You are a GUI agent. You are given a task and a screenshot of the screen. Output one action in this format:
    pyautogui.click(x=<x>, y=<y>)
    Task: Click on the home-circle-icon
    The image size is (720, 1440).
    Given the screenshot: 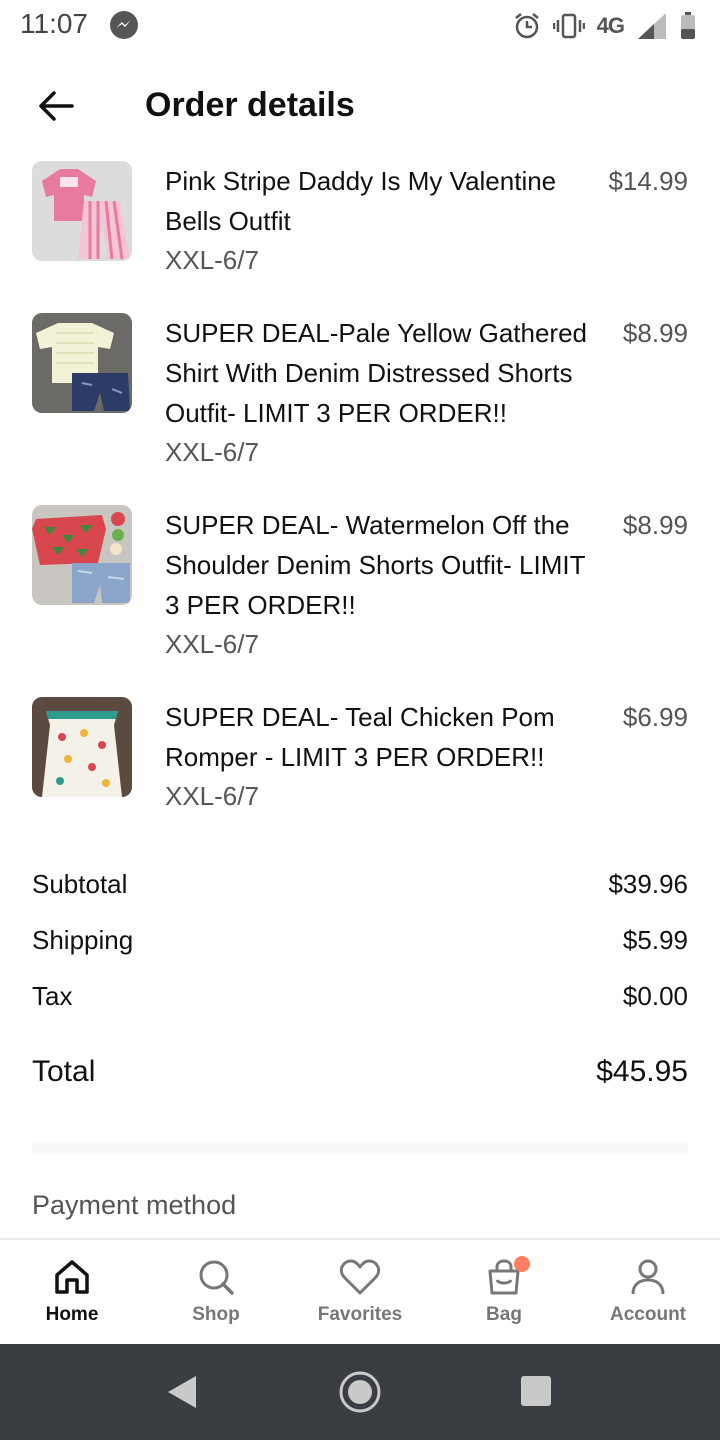 What is the action you would take?
    pyautogui.click(x=360, y=1392)
    